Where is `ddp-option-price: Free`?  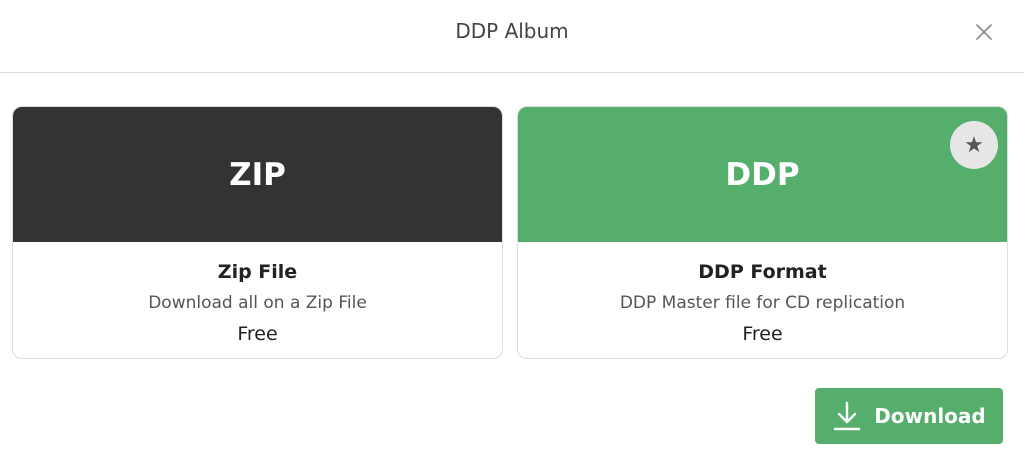
ddp-option-price: Free is located at coordinates (762, 334).